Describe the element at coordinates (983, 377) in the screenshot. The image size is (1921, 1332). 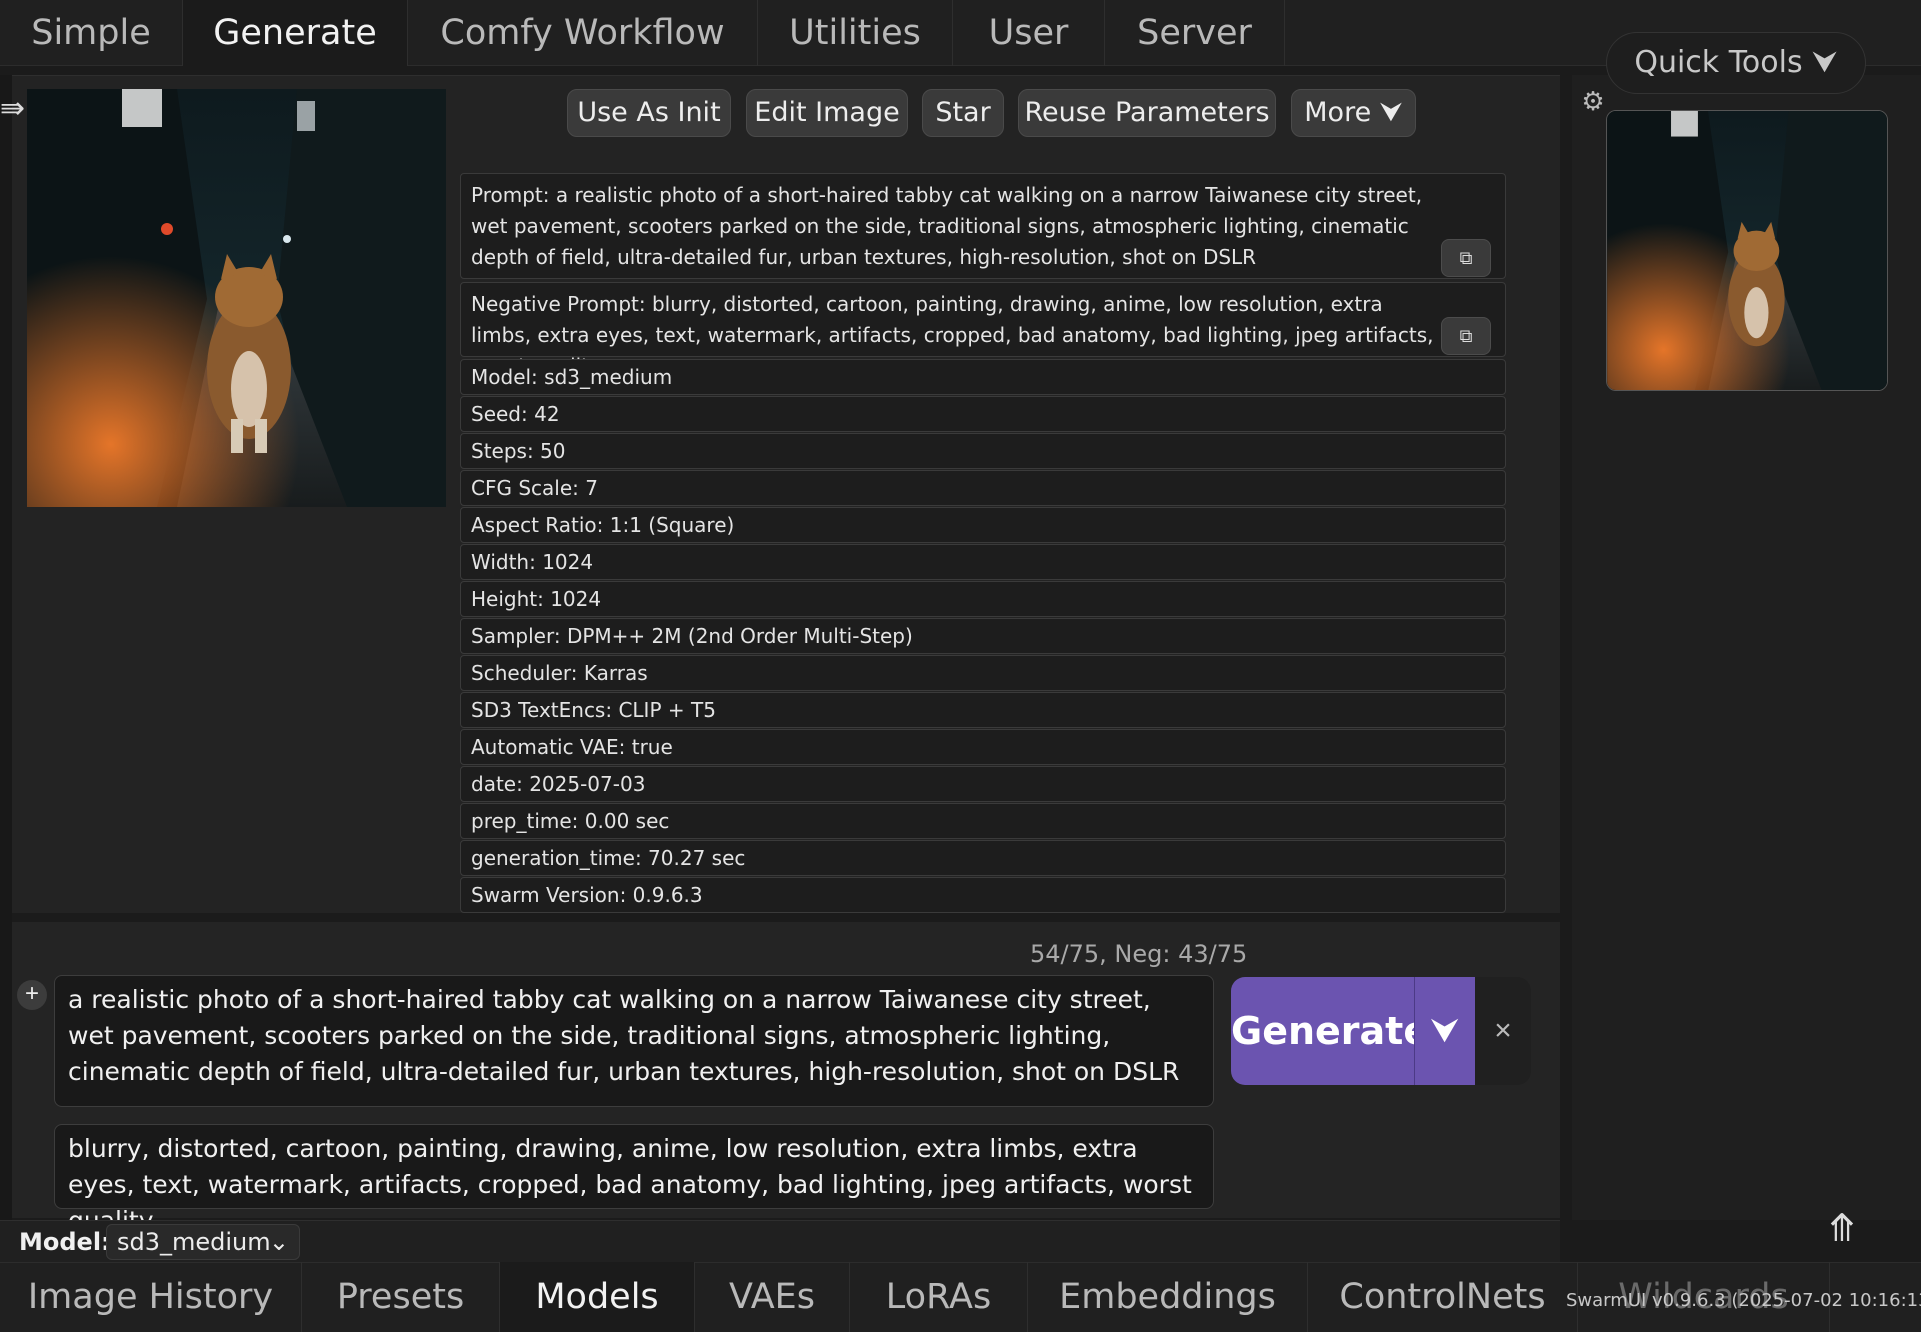
I see `metadata-model: Model: sd3_medium` at that location.